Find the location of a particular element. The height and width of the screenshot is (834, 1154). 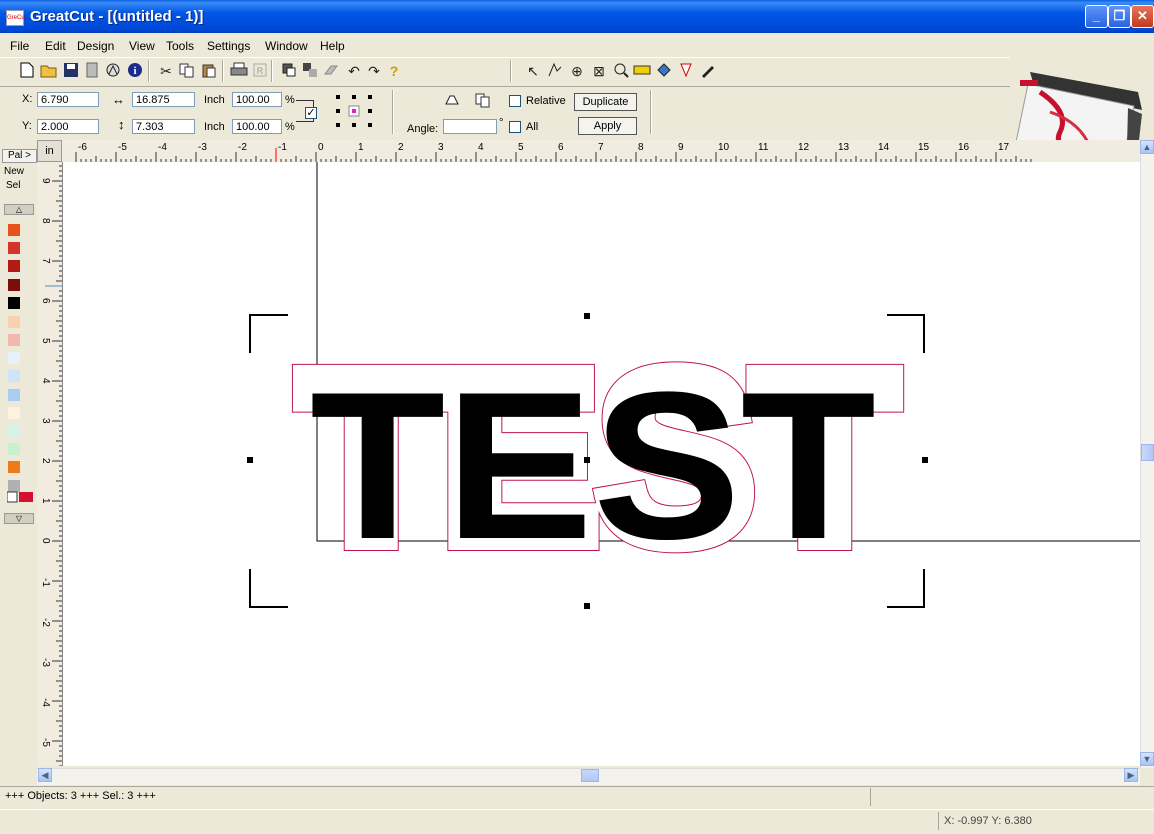

width-field: 16.875 is located at coordinates (163, 99).